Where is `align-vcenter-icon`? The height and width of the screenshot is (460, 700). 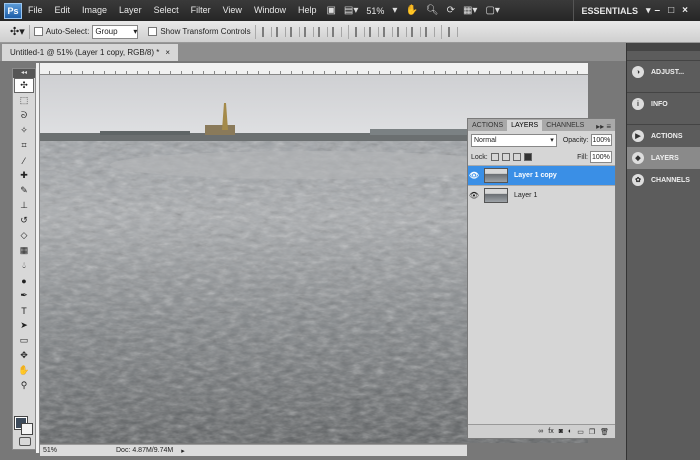 align-vcenter-icon is located at coordinates (280, 31).